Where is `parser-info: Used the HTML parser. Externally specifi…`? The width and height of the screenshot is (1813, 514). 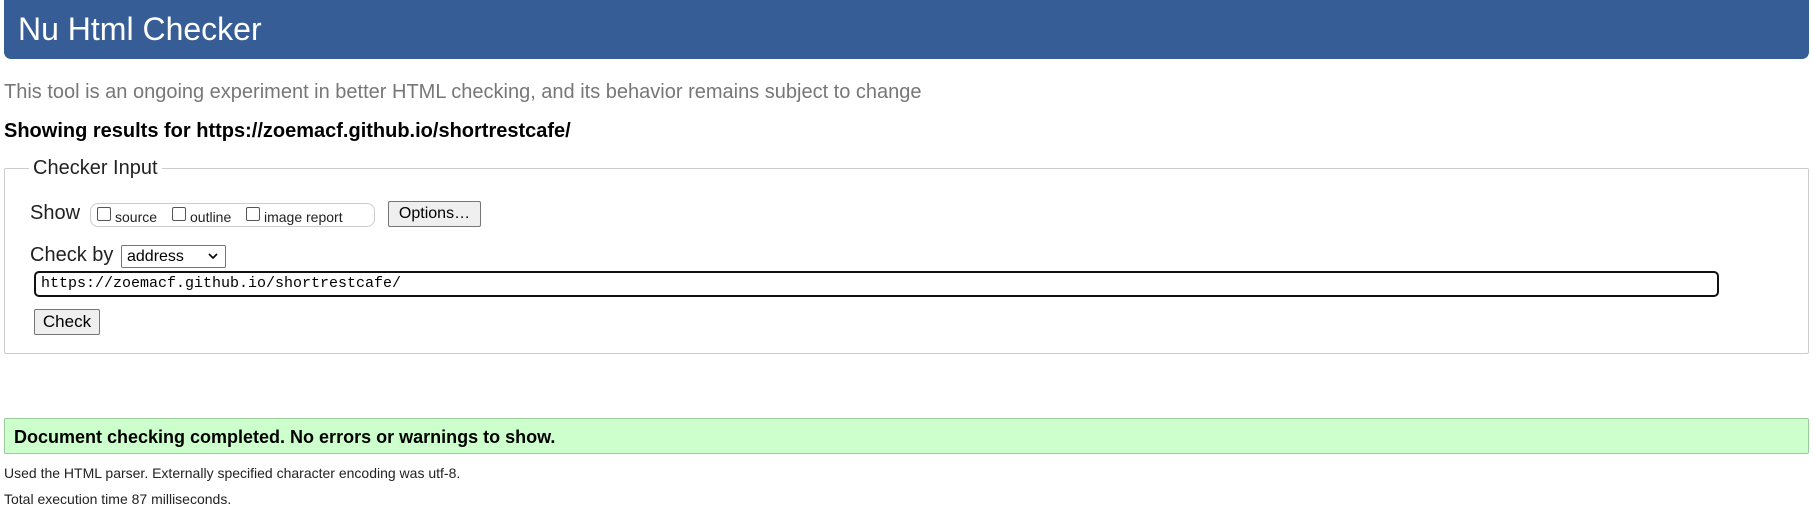
parser-info: Used the HTML parser. Externally specifi… is located at coordinates (232, 473).